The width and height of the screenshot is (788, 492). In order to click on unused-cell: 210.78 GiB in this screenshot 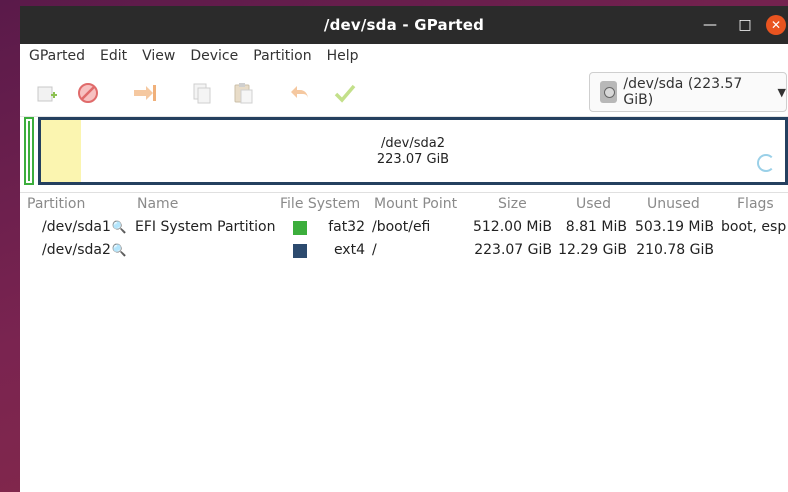, I will do `click(675, 250)`.